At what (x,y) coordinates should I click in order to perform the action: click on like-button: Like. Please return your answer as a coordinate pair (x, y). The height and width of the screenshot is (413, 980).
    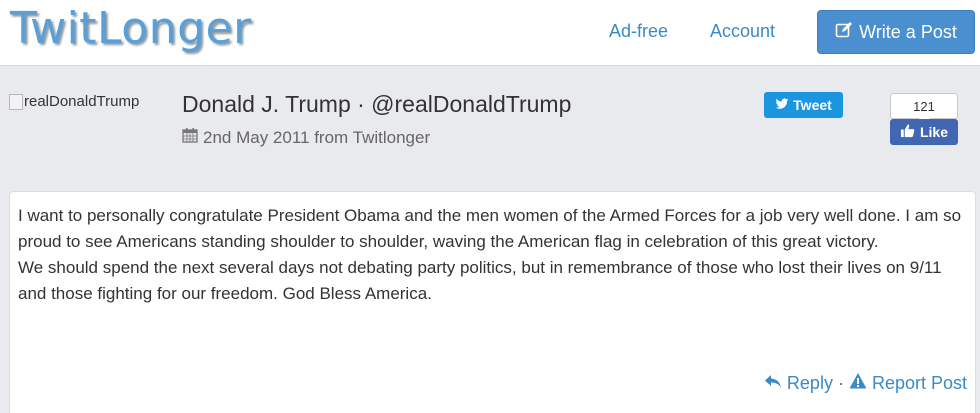
    Looking at the image, I should click on (924, 132).